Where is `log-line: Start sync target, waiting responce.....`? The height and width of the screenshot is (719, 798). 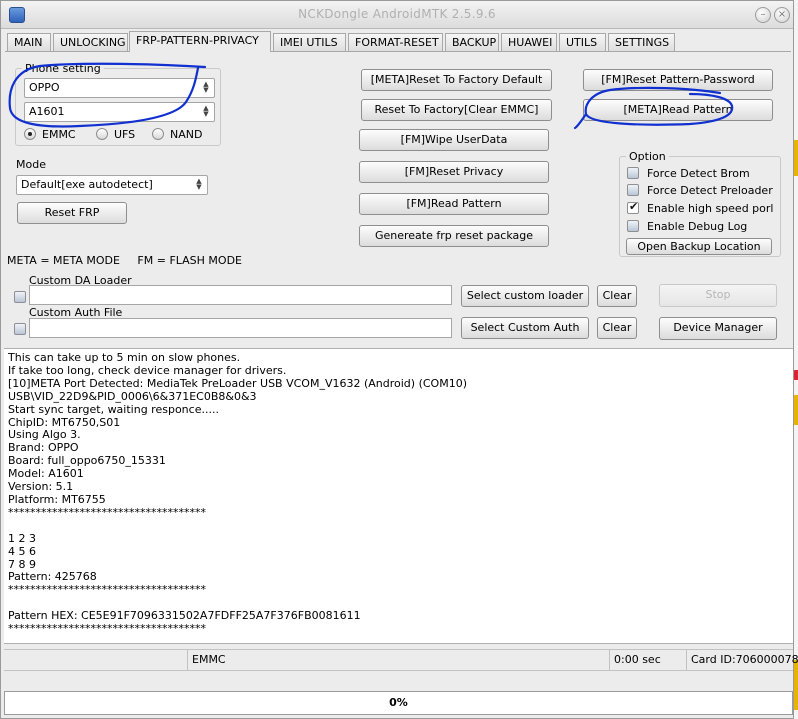 log-line: Start sync target, waiting responce..... is located at coordinates (113, 409).